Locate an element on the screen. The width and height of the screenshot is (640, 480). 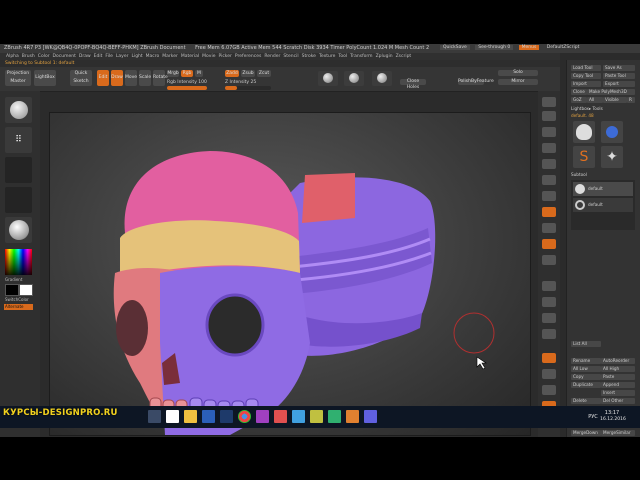
paste-tool-button: Paste Tool is located at coordinates (619, 76).